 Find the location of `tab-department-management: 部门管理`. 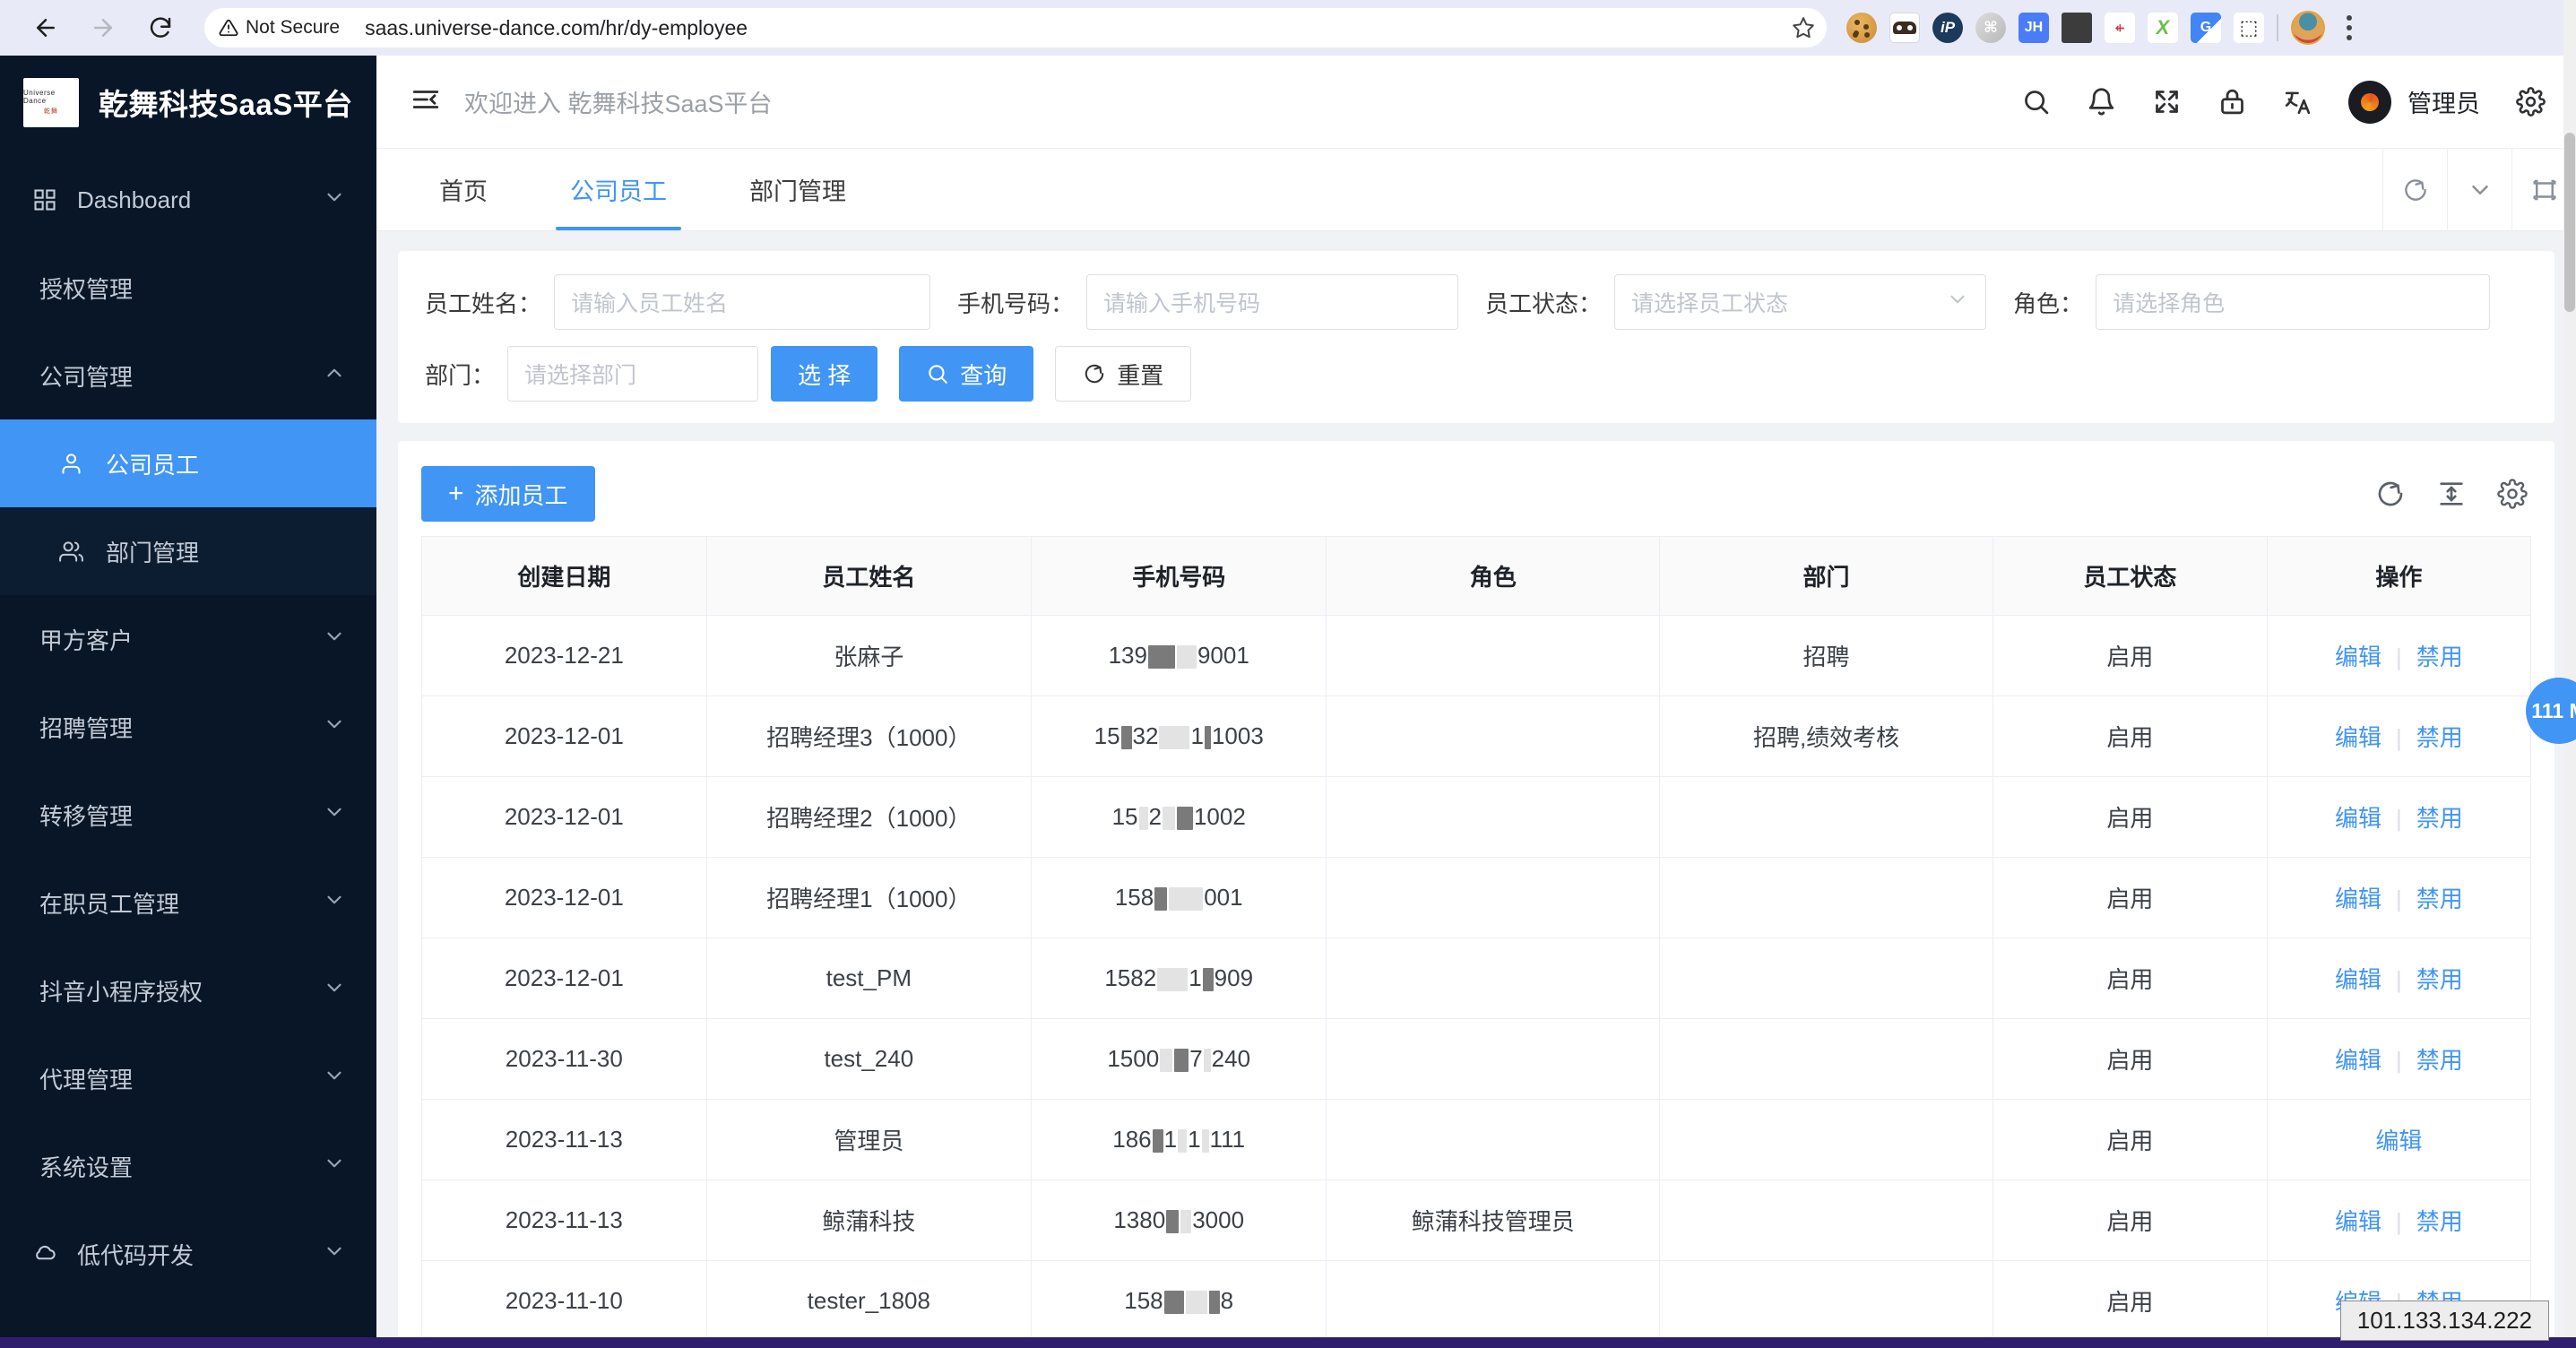

tab-department-management: 部门管理 is located at coordinates (797, 190).